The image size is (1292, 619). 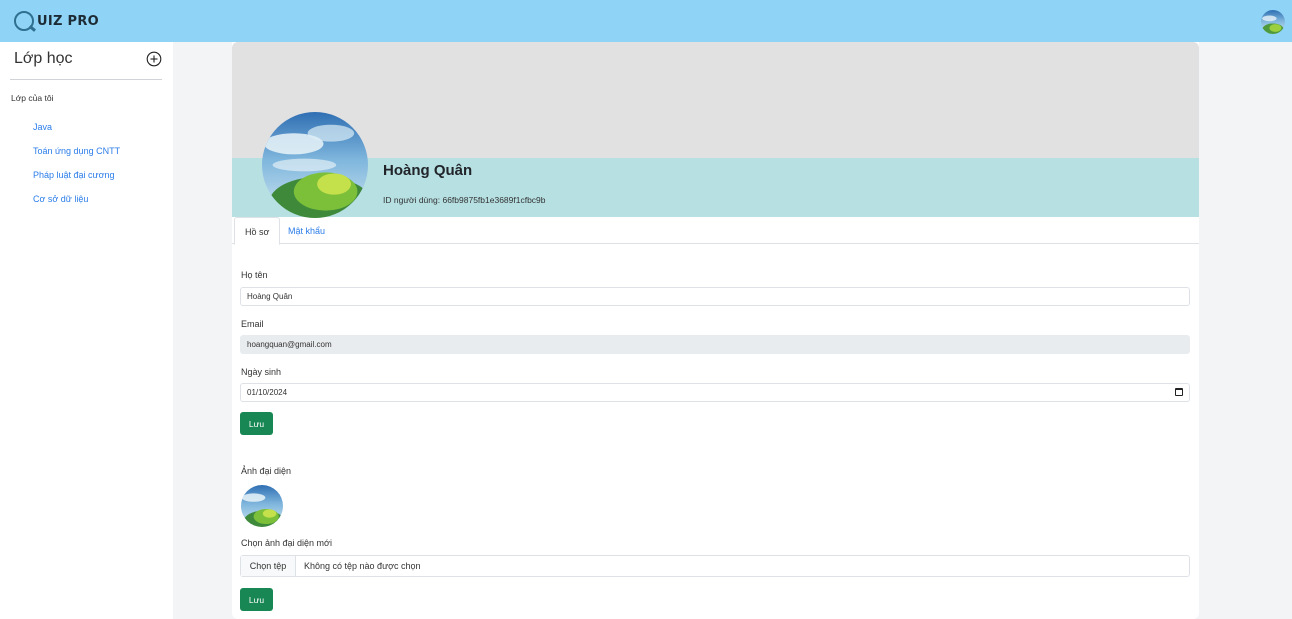 What do you see at coordinates (42, 127) in the screenshot?
I see `sidebar-item-java: Java` at bounding box center [42, 127].